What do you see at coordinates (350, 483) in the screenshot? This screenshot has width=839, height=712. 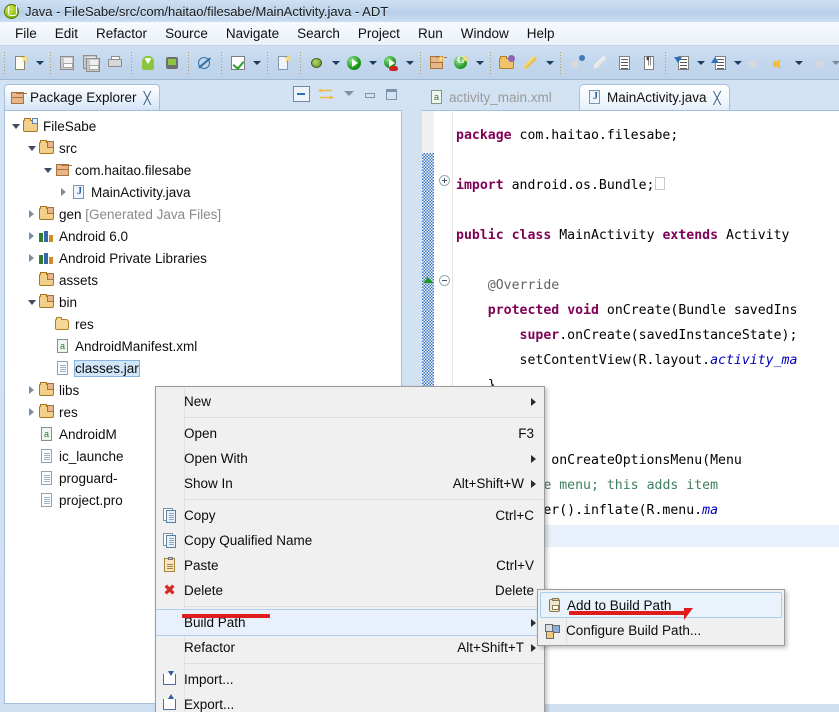 I see `menu-item-show-in: Show In Alt+Shift+W` at bounding box center [350, 483].